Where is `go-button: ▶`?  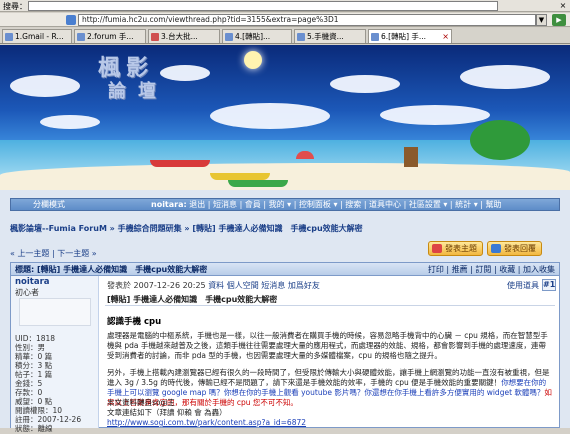 go-button: ▶ is located at coordinates (559, 20).